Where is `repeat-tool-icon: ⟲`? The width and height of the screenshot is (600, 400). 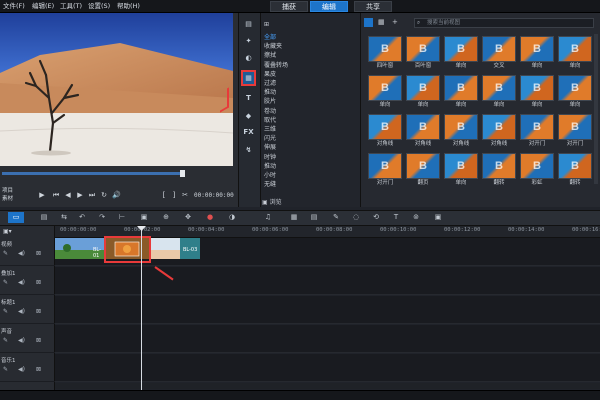
repeat-tool-icon: ⟲ is located at coordinates (376, 217).